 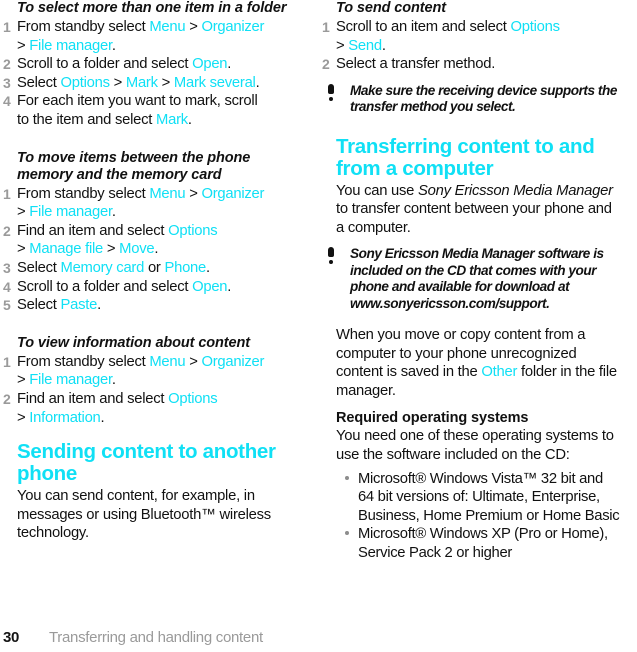 What do you see at coordinates (391, 8) in the screenshot?
I see `procedure-title-send-content: To send content` at bounding box center [391, 8].